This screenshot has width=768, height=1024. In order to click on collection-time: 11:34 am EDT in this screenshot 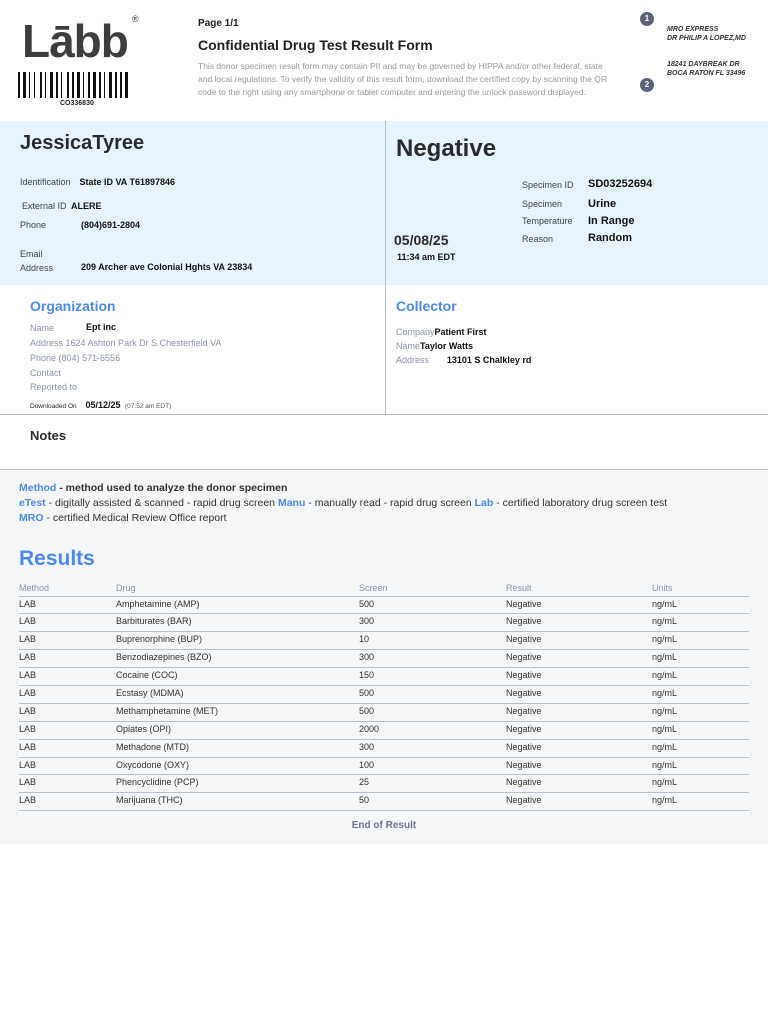, I will do `click(426, 257)`.